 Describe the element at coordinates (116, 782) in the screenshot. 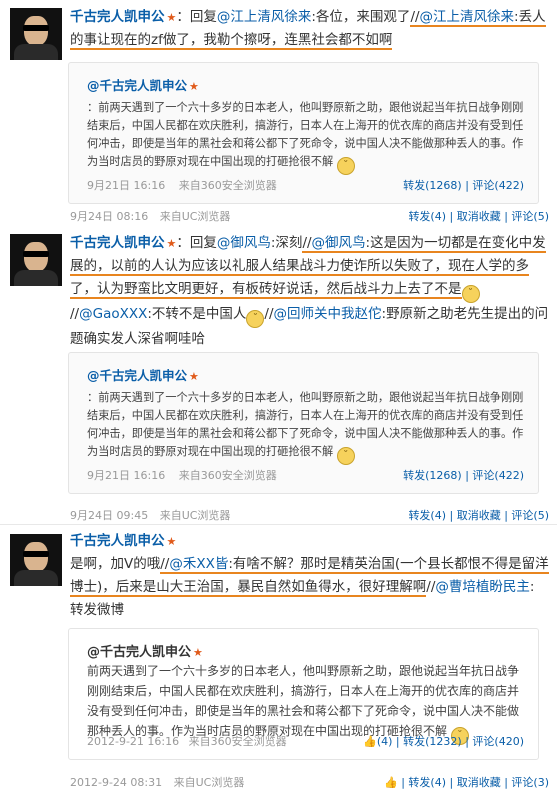

I see `post-time: 2012-9-24 08:31` at that location.